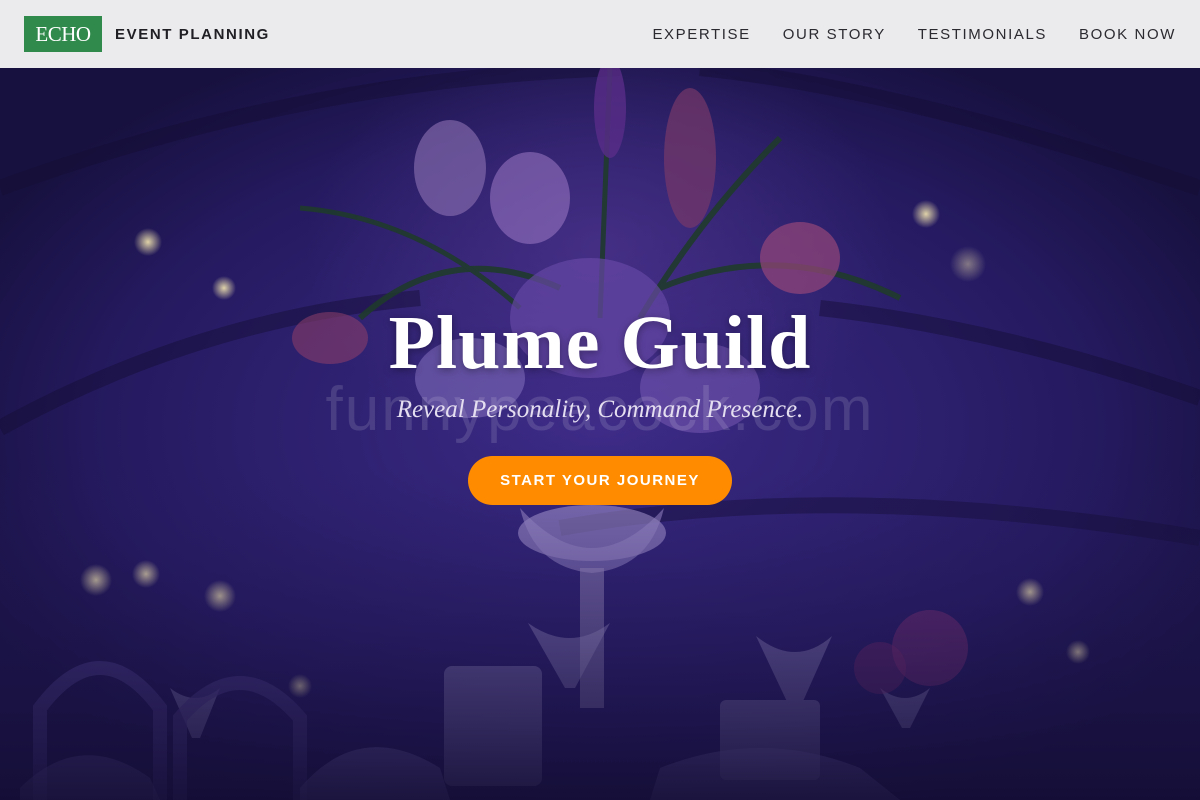 Image resolution: width=1200 pixels, height=800 pixels. I want to click on start-journey-button: START YOUR JOURNEY, so click(600, 480).